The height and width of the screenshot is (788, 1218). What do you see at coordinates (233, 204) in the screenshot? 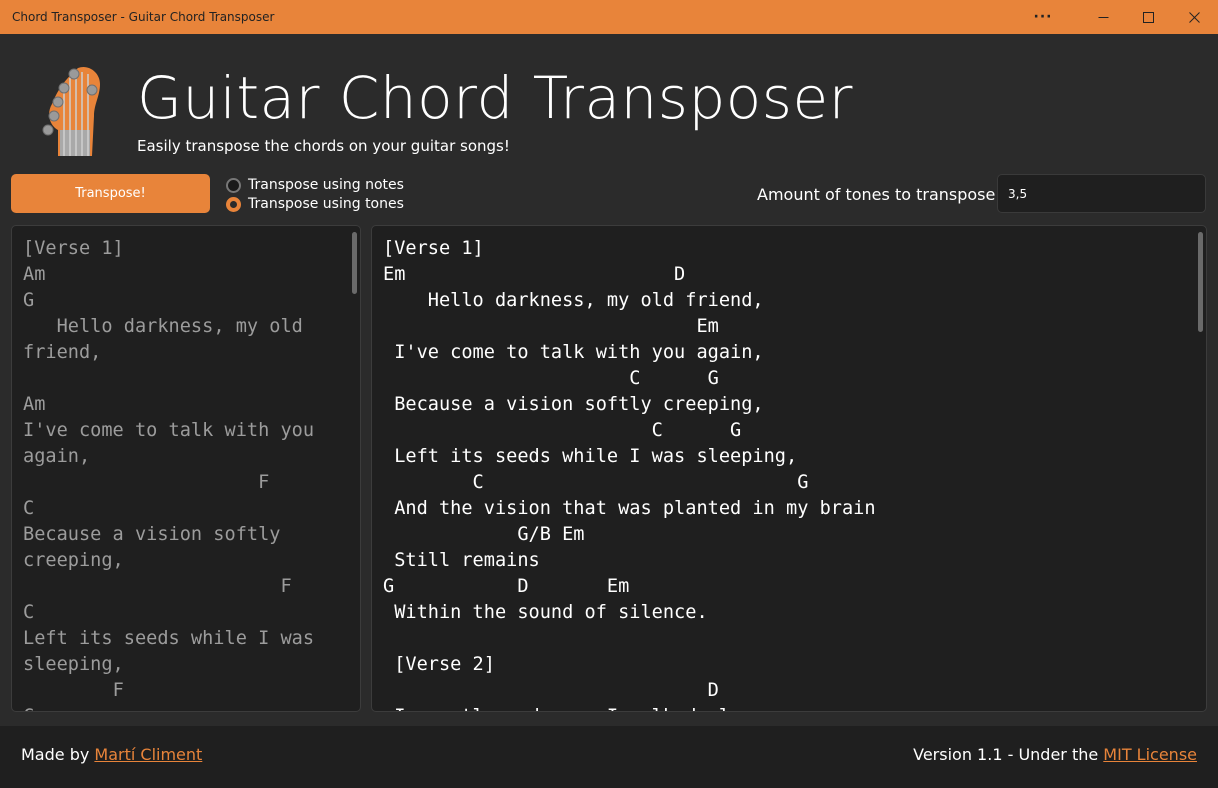
I see `radio-checked-icon` at bounding box center [233, 204].